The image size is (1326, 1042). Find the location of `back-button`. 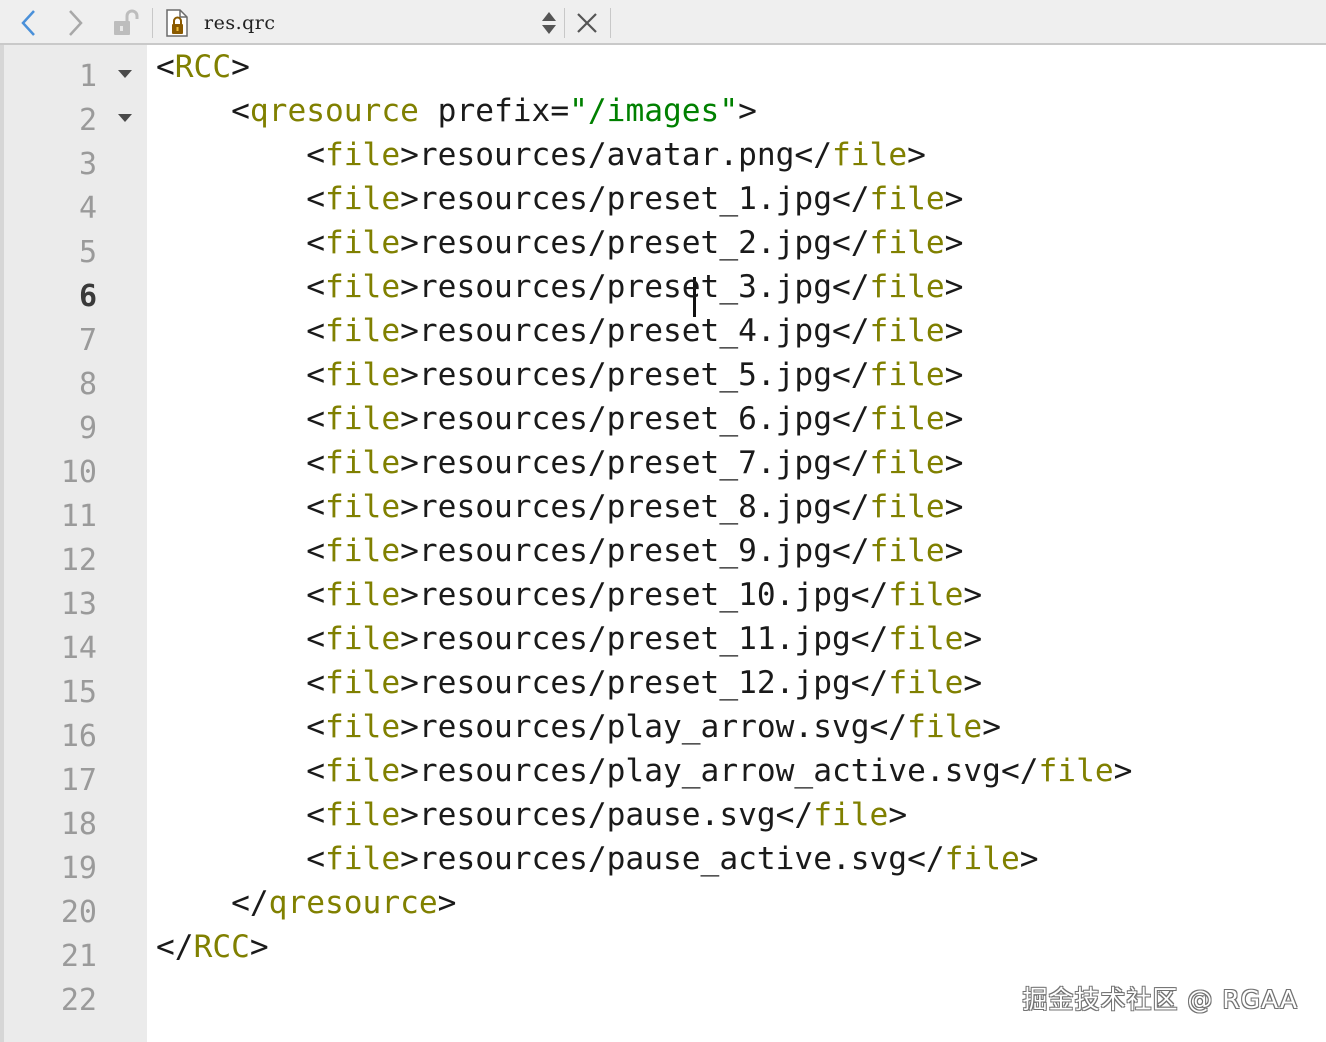

back-button is located at coordinates (29, 23).